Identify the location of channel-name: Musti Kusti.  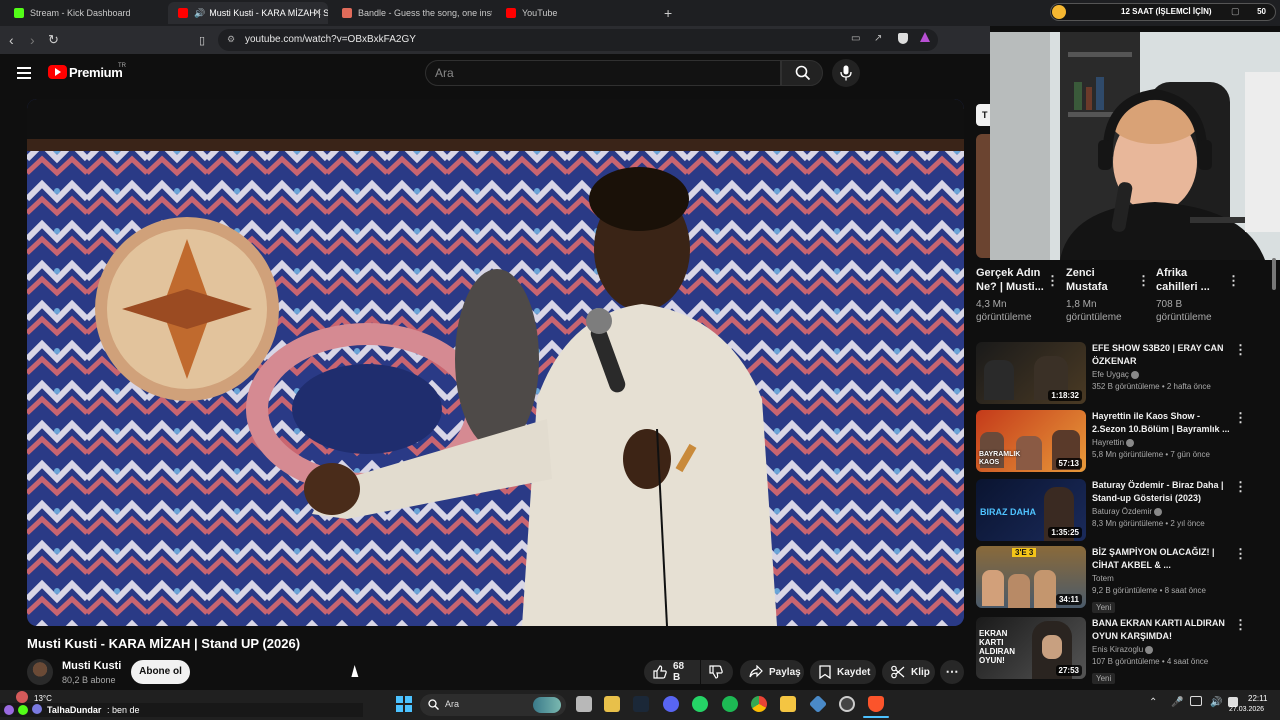
(91, 666).